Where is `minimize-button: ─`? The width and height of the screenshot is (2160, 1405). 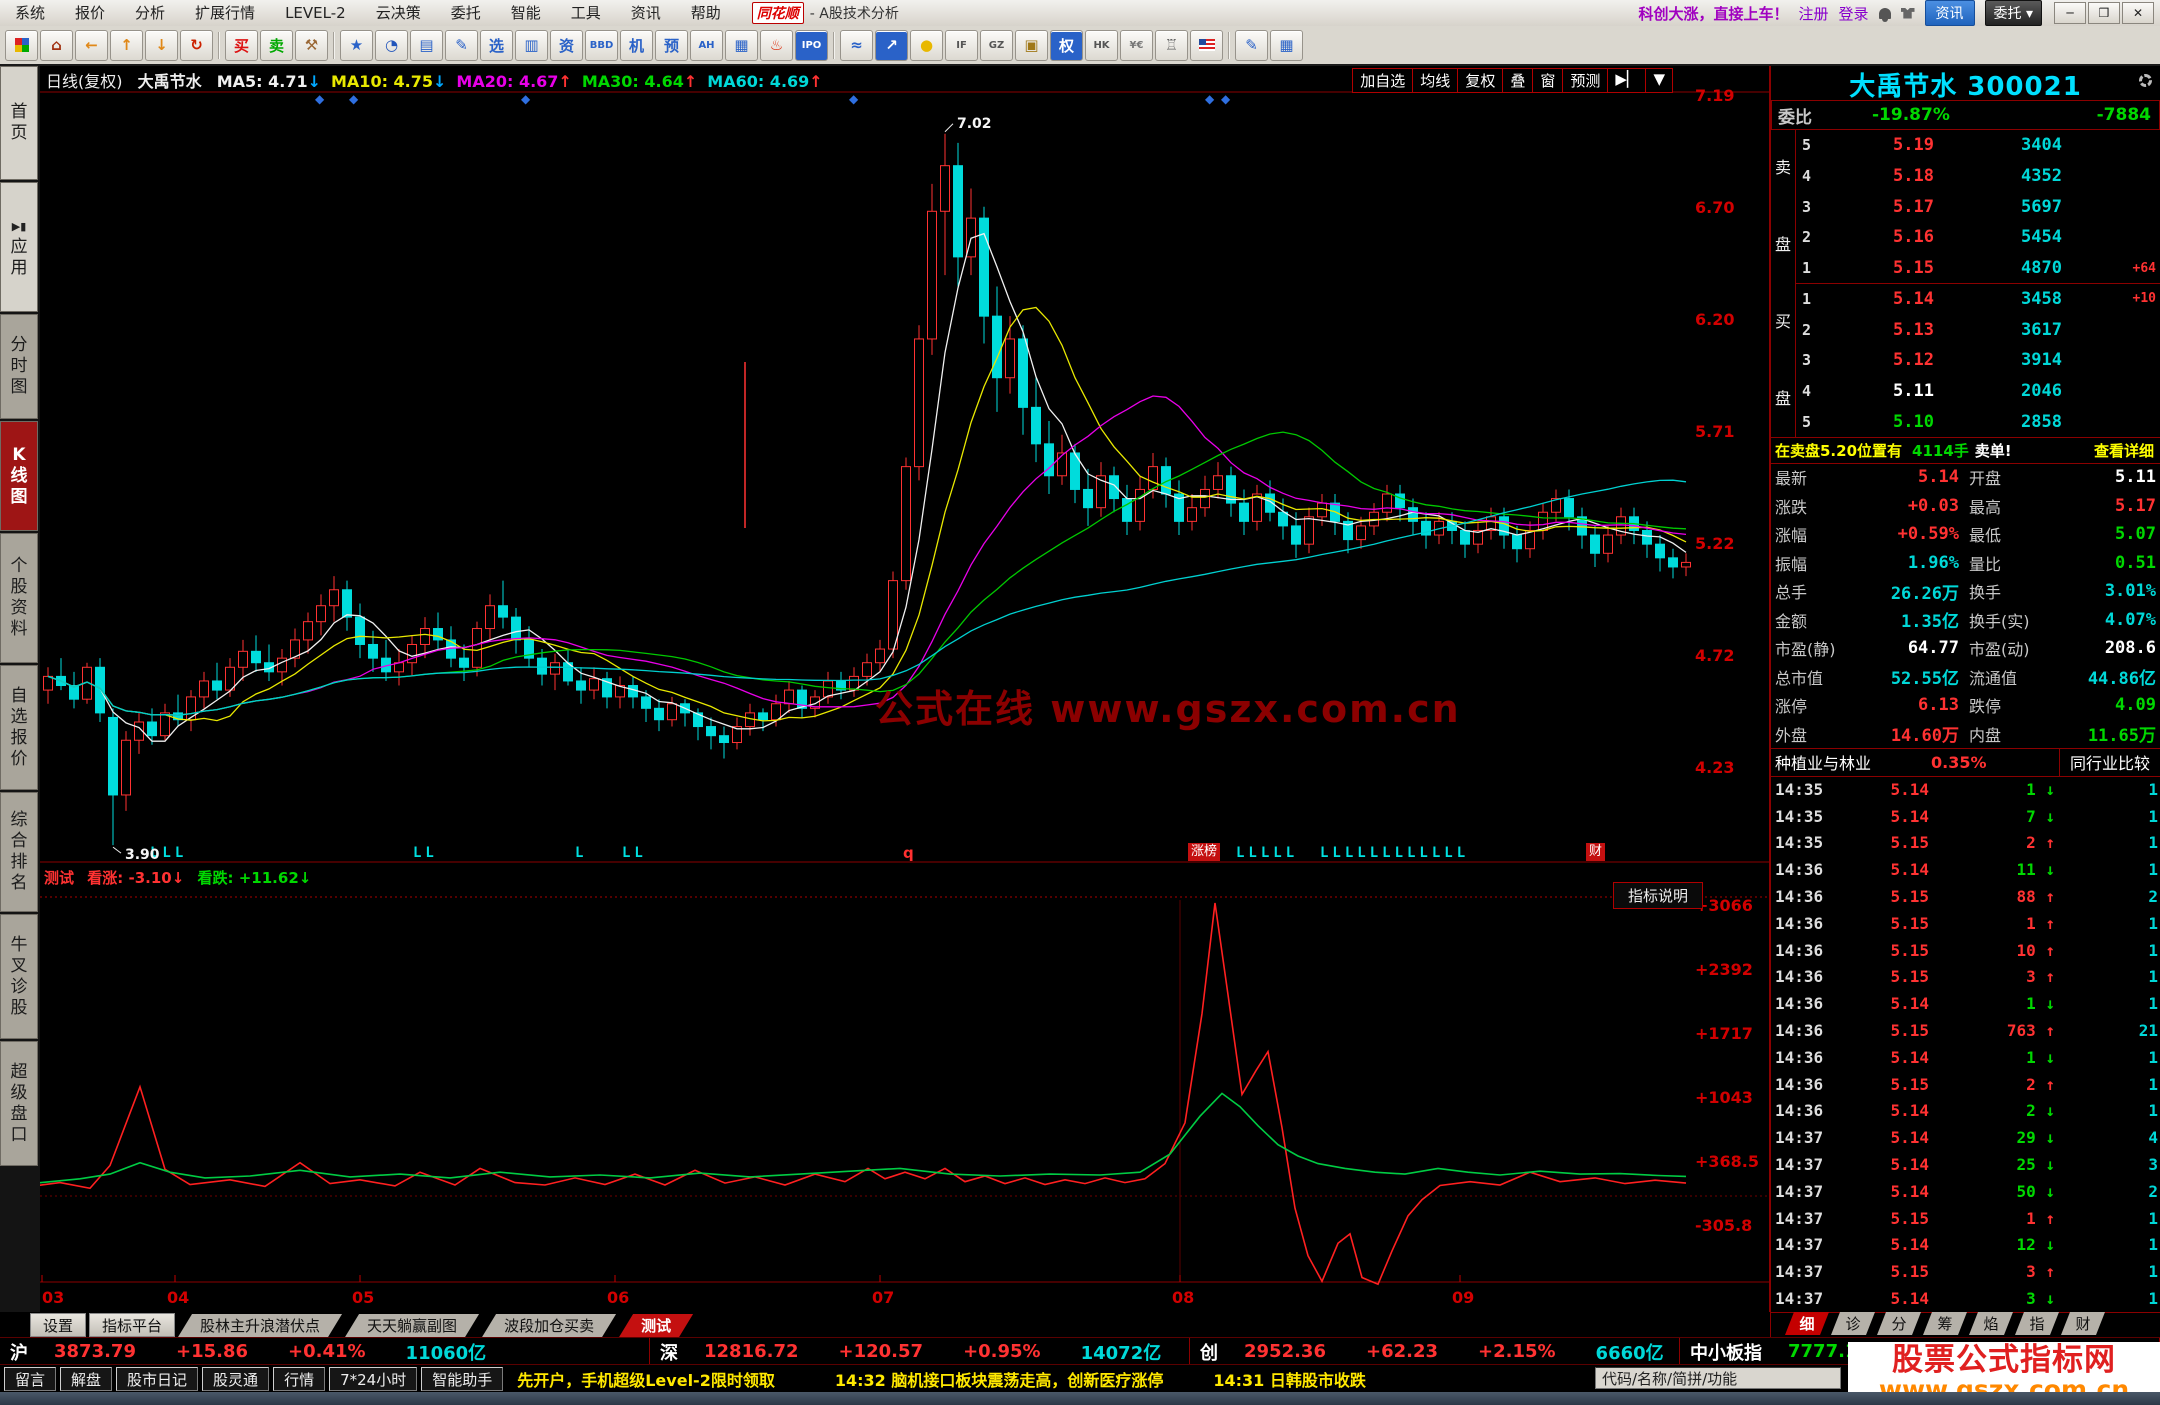
minimize-button: ─ is located at coordinates (2070, 13).